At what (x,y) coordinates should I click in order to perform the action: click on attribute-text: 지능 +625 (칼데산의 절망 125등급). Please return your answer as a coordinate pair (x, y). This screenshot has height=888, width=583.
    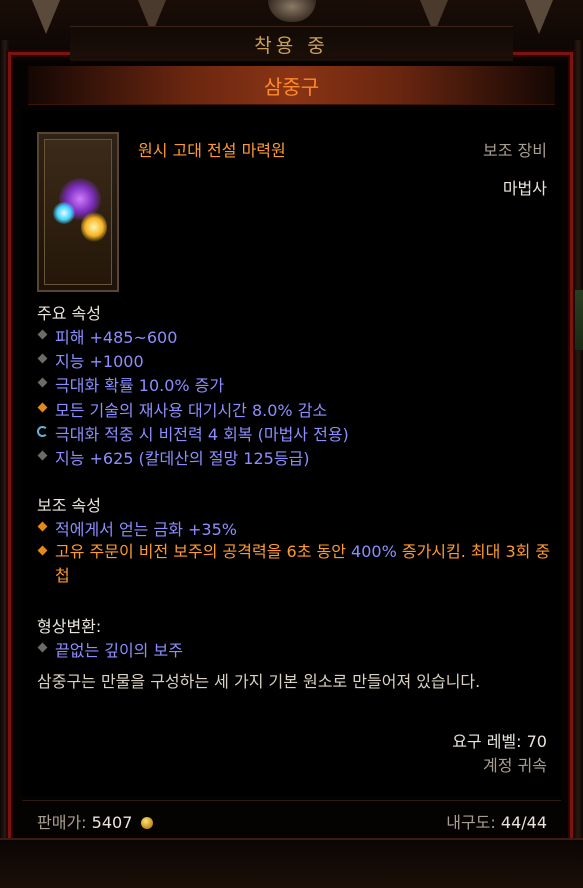
    Looking at the image, I should click on (182, 458).